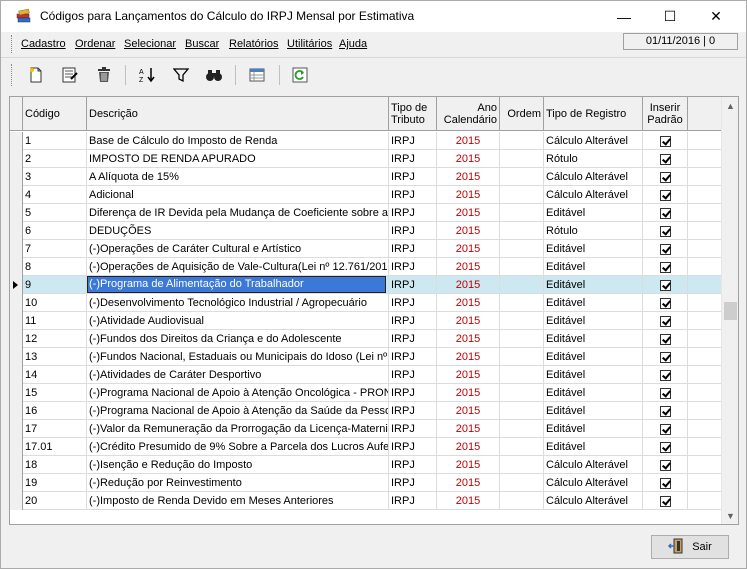 Image resolution: width=747 pixels, height=569 pixels. What do you see at coordinates (730, 105) in the screenshot?
I see `scroll-up-icon: ▲` at bounding box center [730, 105].